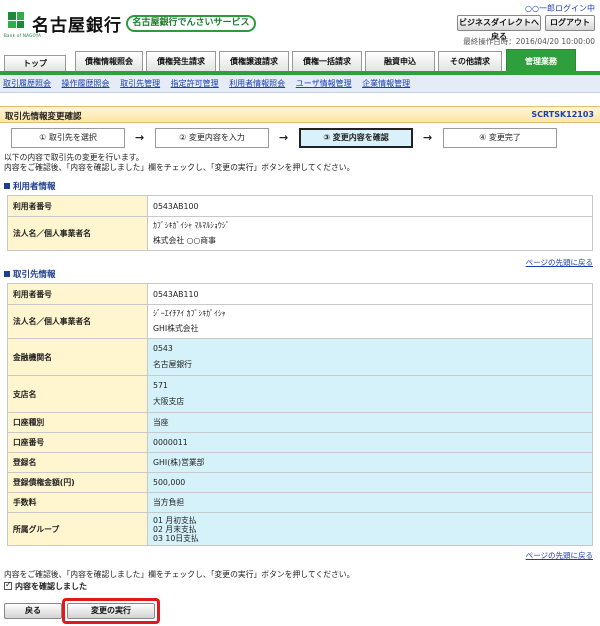 The height and width of the screenshot is (626, 600). I want to click on table-row: 法人名／個人事業者名 ｼﾞｰｴｲﾁｱｲ ｶﾌﾞｼｷｶﾞｲｼｬ GHI株式会社, so click(300, 321).